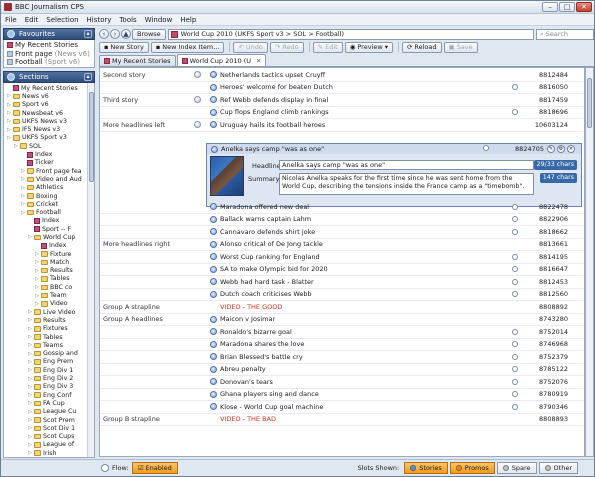 This screenshot has height=477, width=595. I want to click on story-title: Cannavaro defends shirt joke, so click(267, 232).